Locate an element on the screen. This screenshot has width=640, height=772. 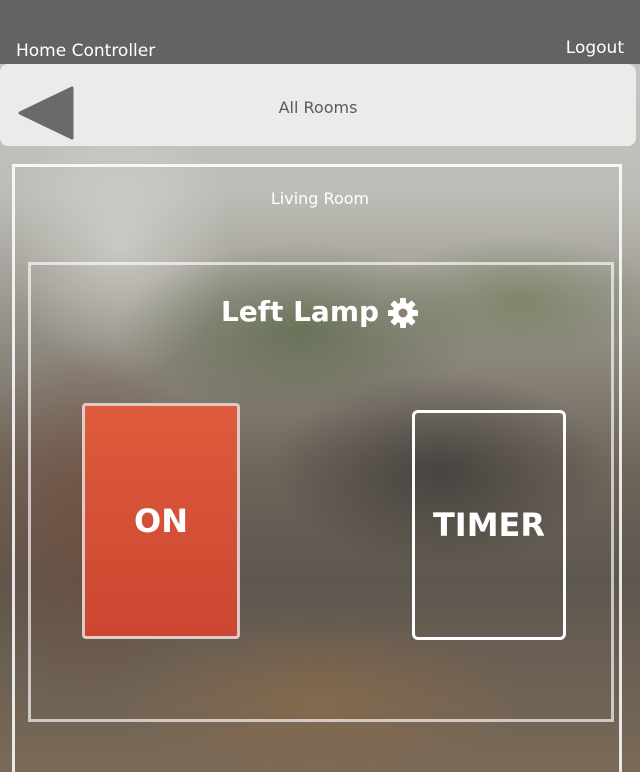
timer-button: TIMER is located at coordinates (489, 525).